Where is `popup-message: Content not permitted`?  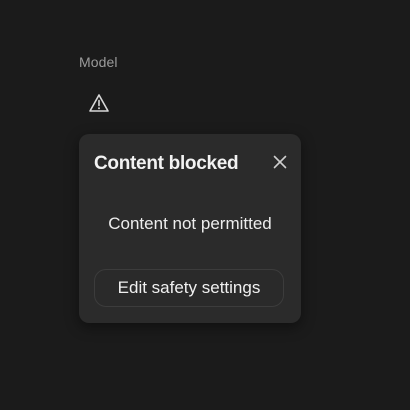
popup-message: Content not permitted is located at coordinates (190, 223).